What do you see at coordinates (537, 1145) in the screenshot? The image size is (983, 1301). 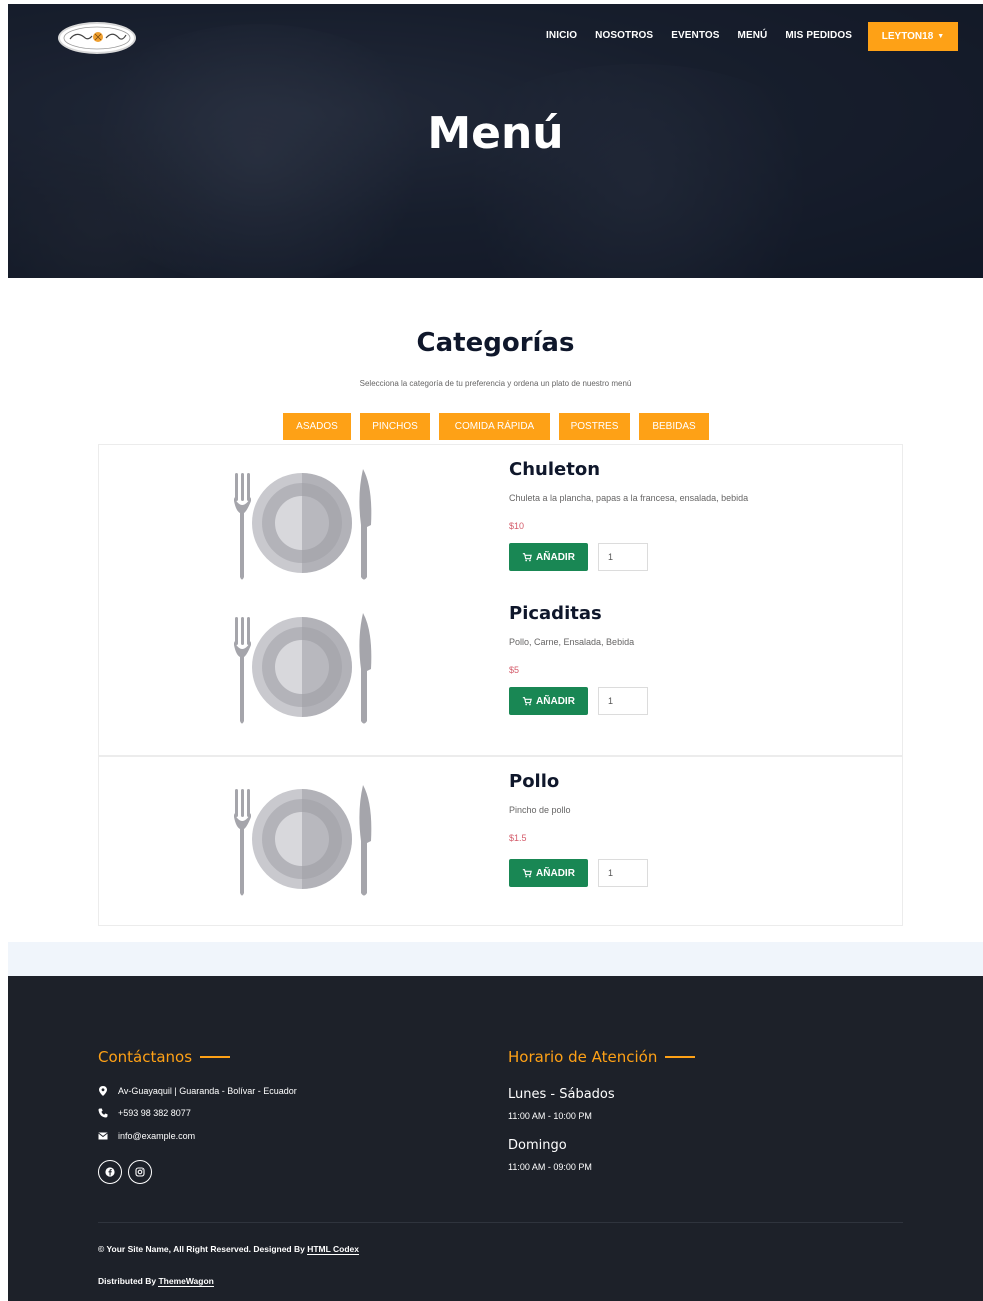 I see `sunday-label: Domingo` at bounding box center [537, 1145].